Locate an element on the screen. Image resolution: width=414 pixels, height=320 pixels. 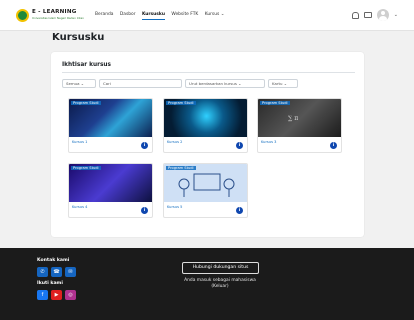
math-chalkboard-icon: ∑ π is located at coordinates (293, 118).